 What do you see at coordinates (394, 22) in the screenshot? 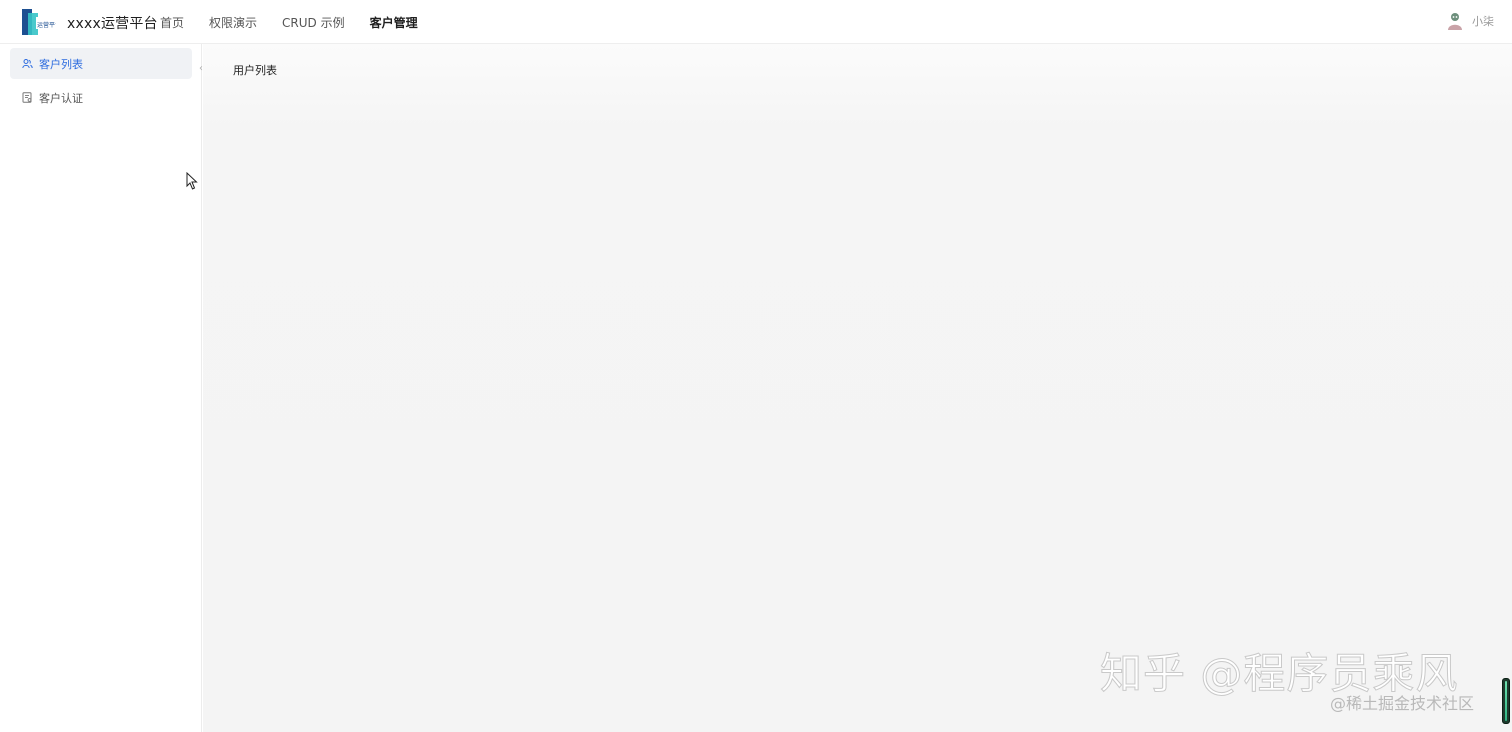
I see `nav-customer-management: 客户管理` at bounding box center [394, 22].